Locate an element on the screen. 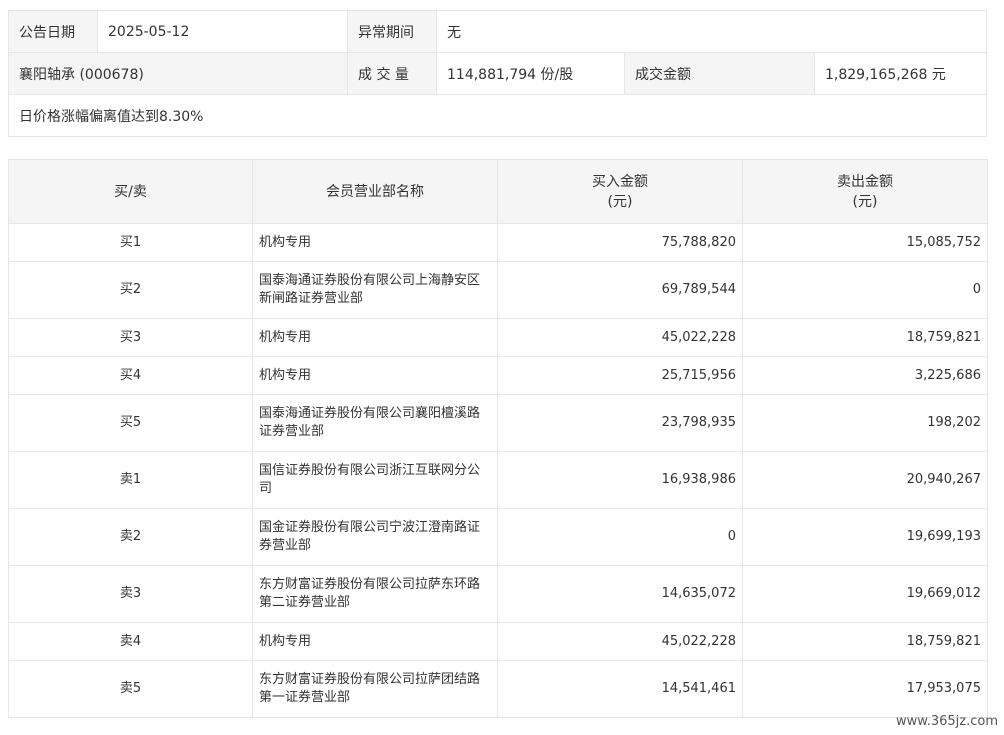 The image size is (1004, 735). cell-side: 卖2 is located at coordinates (130, 537).